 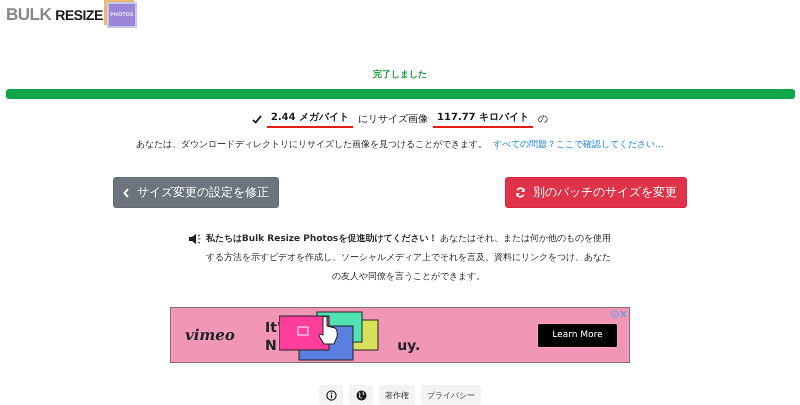 What do you see at coordinates (483, 119) in the screenshot?
I see `resized-size: 117.77 キロバイト` at bounding box center [483, 119].